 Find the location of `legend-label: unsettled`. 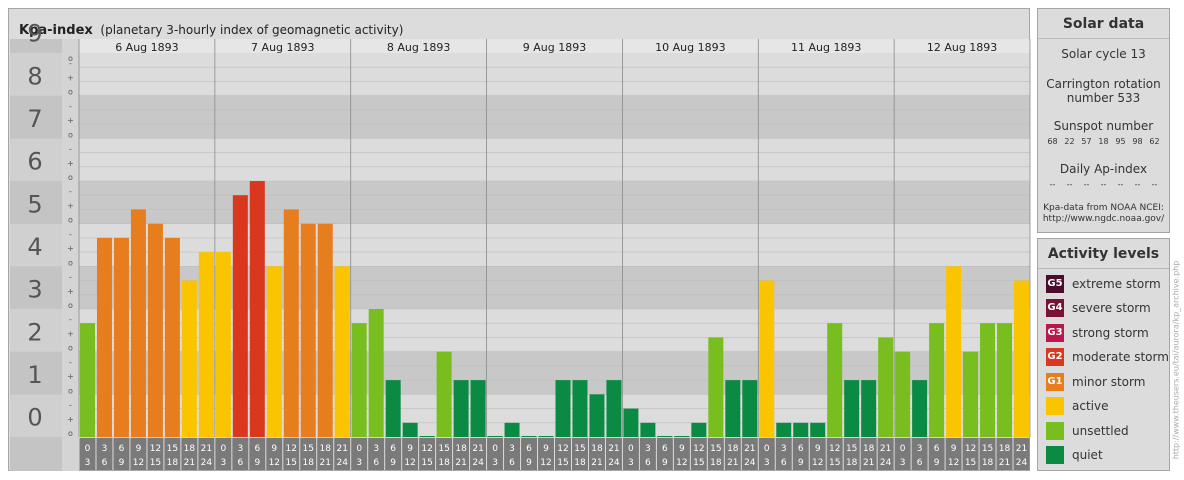

legend-label: unsettled is located at coordinates (1100, 430).